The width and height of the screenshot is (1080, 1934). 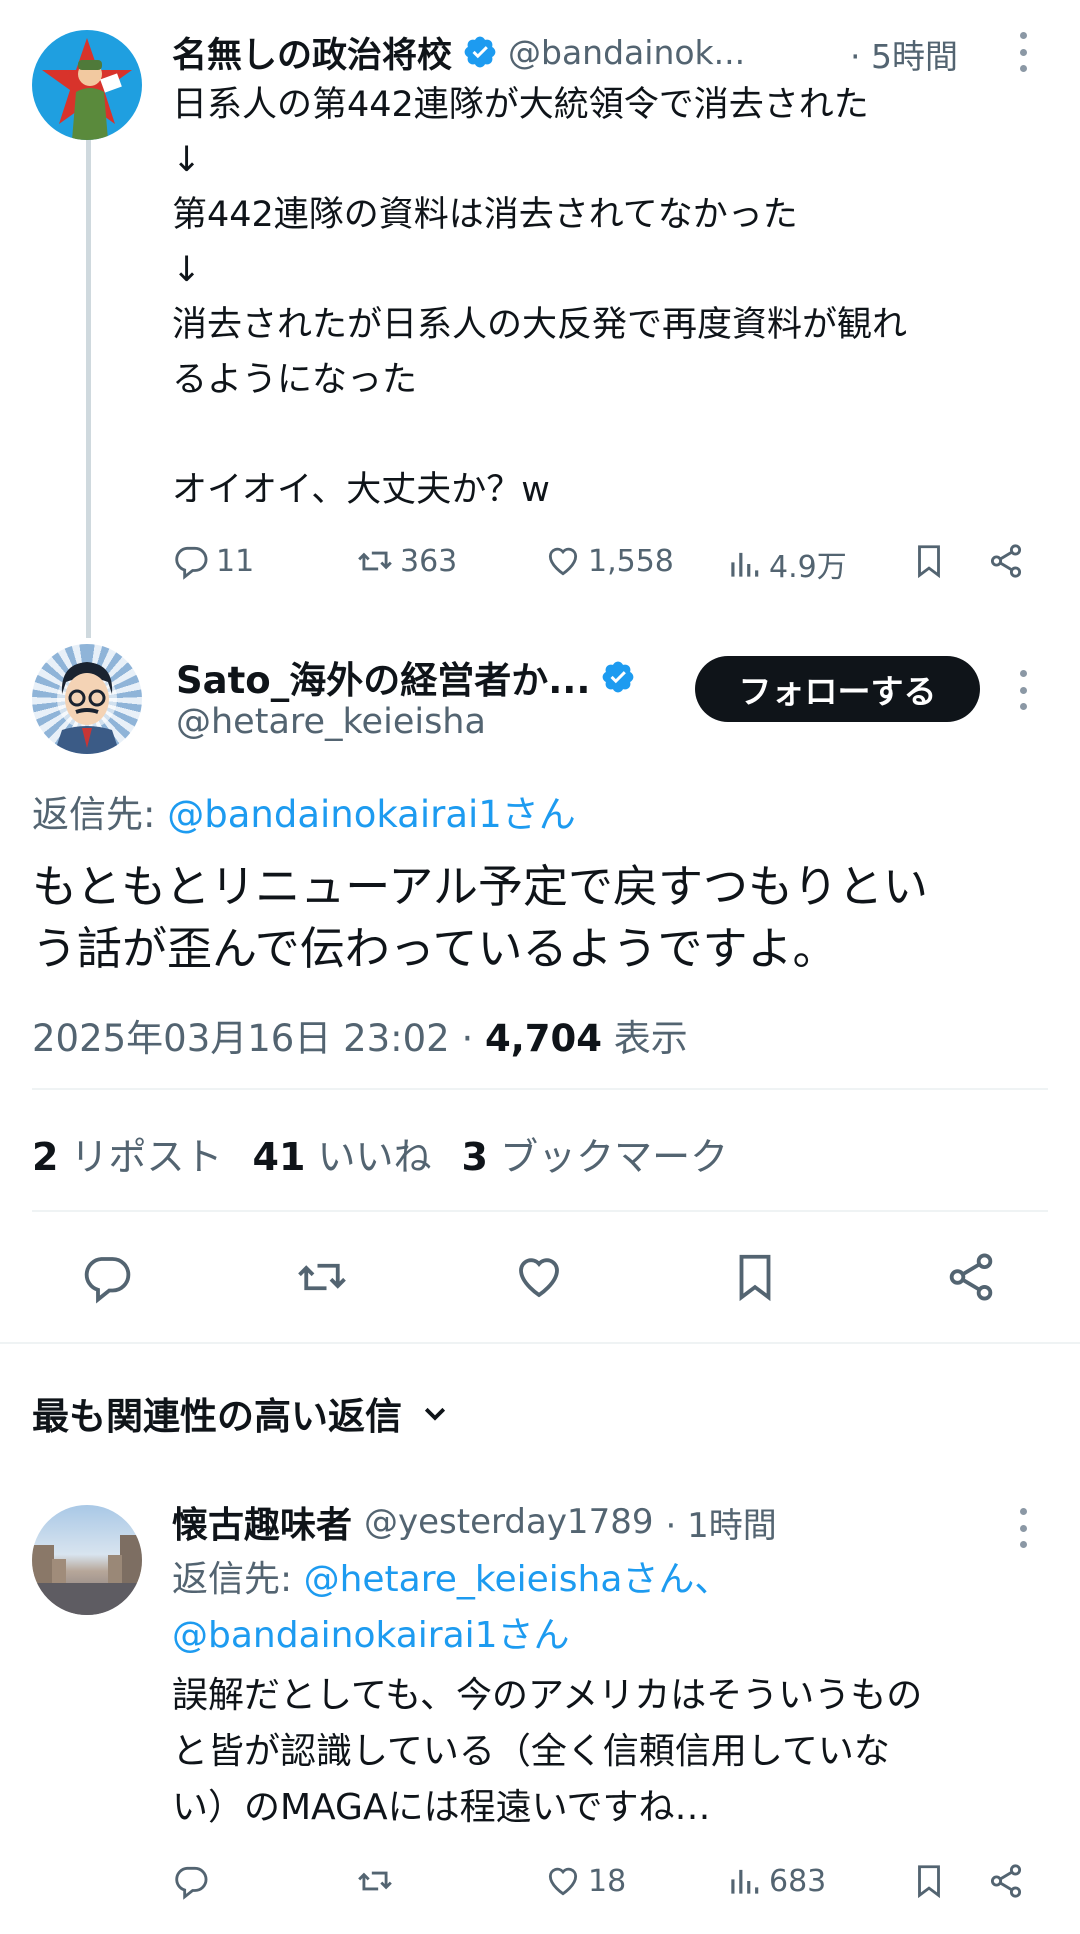 What do you see at coordinates (213, 561) in the screenshot?
I see `reply-button: 11` at bounding box center [213, 561].